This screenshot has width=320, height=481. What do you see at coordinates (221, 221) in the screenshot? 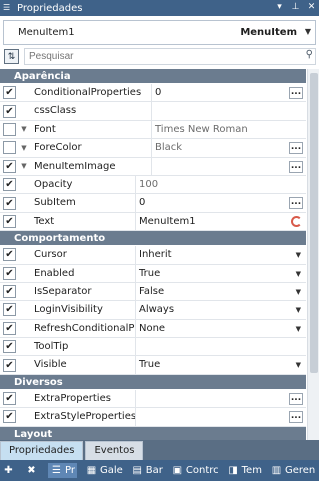
I see `property-value: MenuItem1` at bounding box center [221, 221].